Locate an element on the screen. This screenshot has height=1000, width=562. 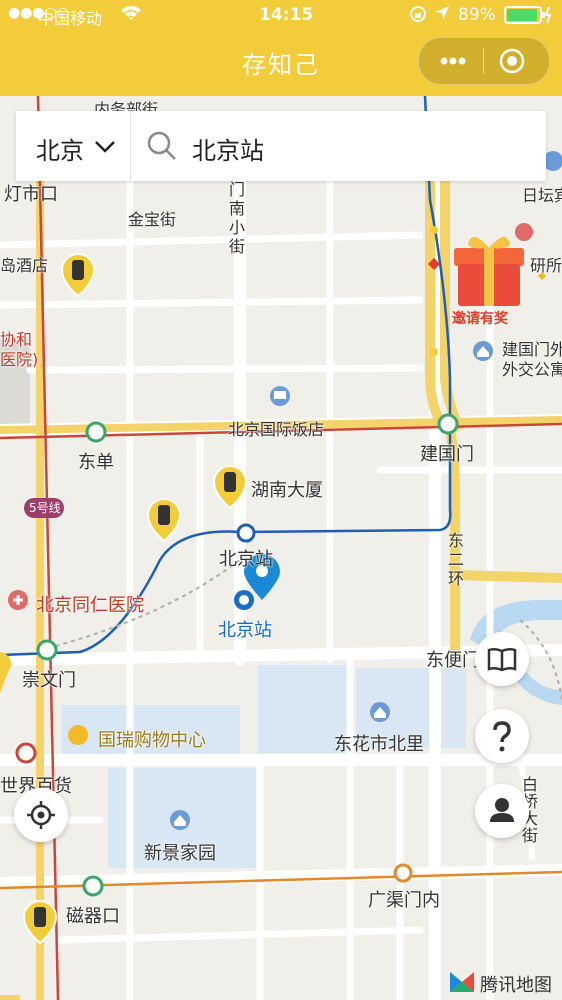
search-bar: 北京 北京站 is located at coordinates (281, 146).